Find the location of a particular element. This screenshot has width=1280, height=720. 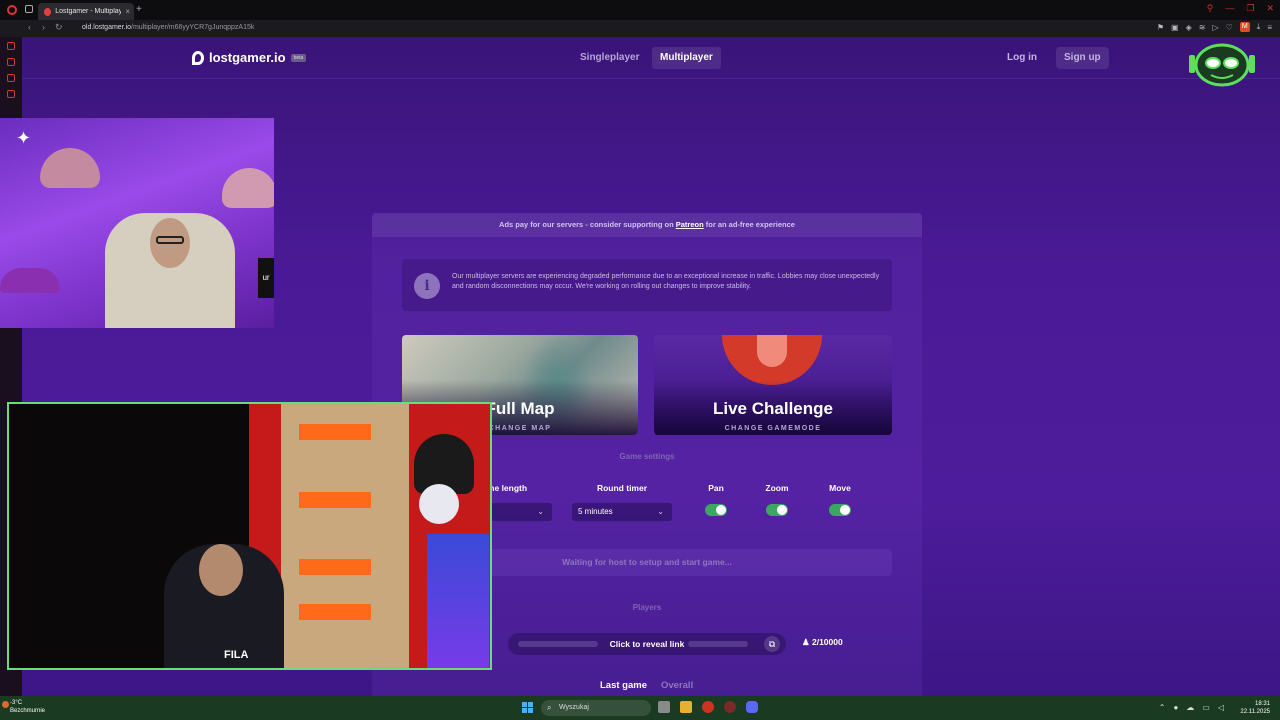

zoom-toggle is located at coordinates (777, 510).